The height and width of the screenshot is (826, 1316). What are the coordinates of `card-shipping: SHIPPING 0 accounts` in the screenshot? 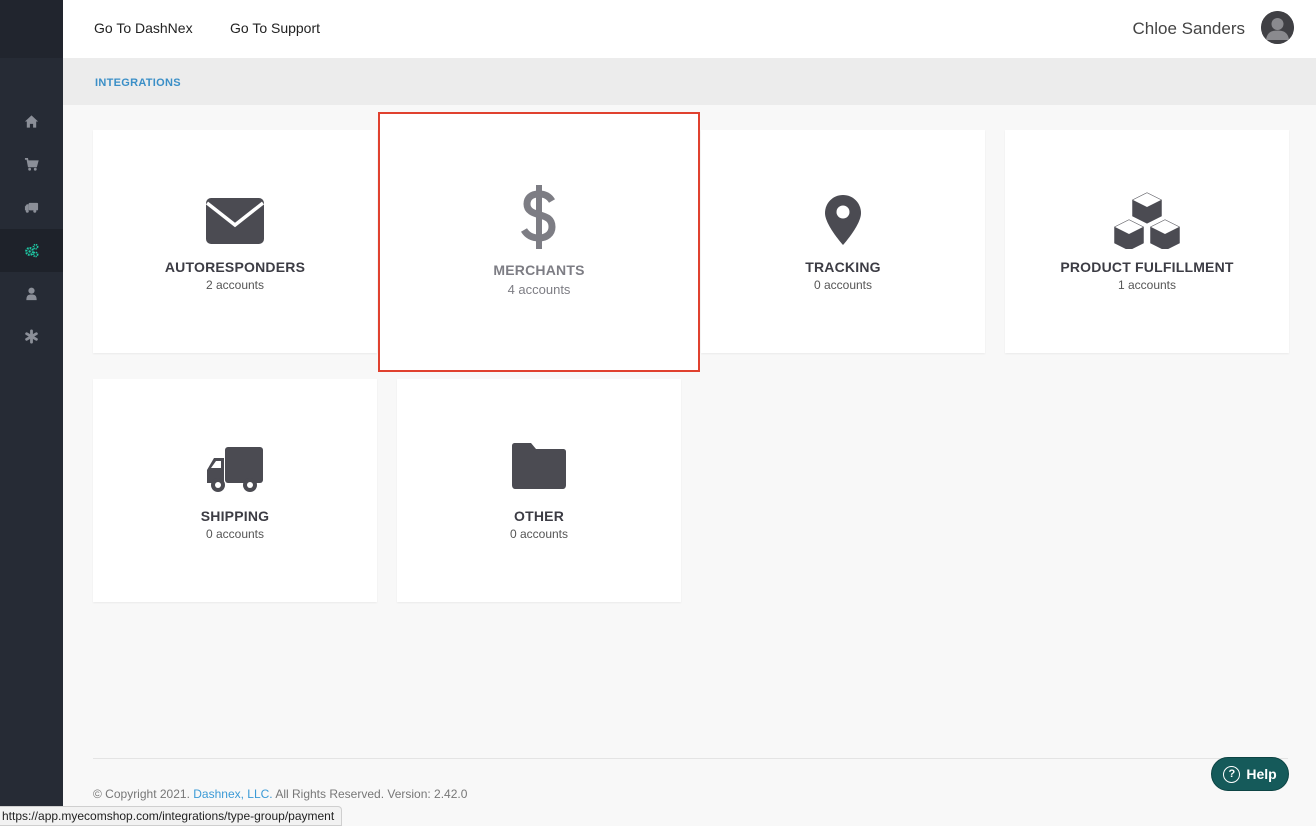 It's located at (235, 490).